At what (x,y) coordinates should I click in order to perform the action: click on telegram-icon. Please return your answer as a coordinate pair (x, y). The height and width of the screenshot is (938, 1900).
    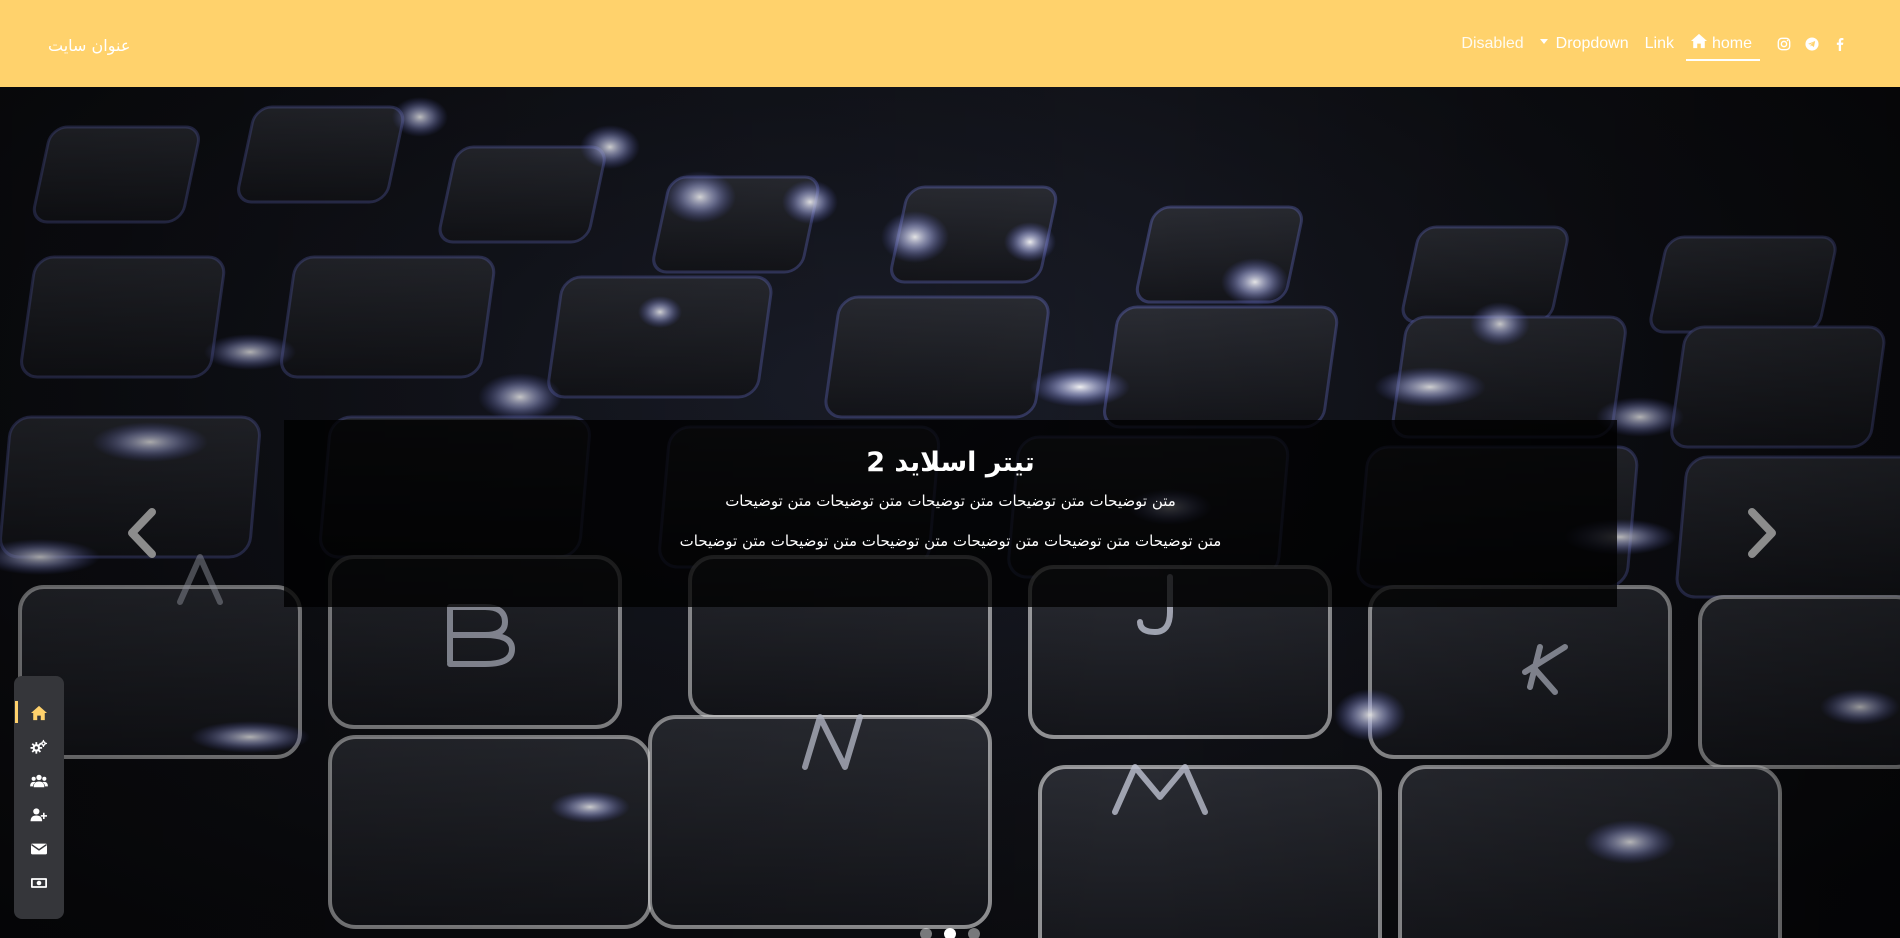
    Looking at the image, I should click on (1812, 43).